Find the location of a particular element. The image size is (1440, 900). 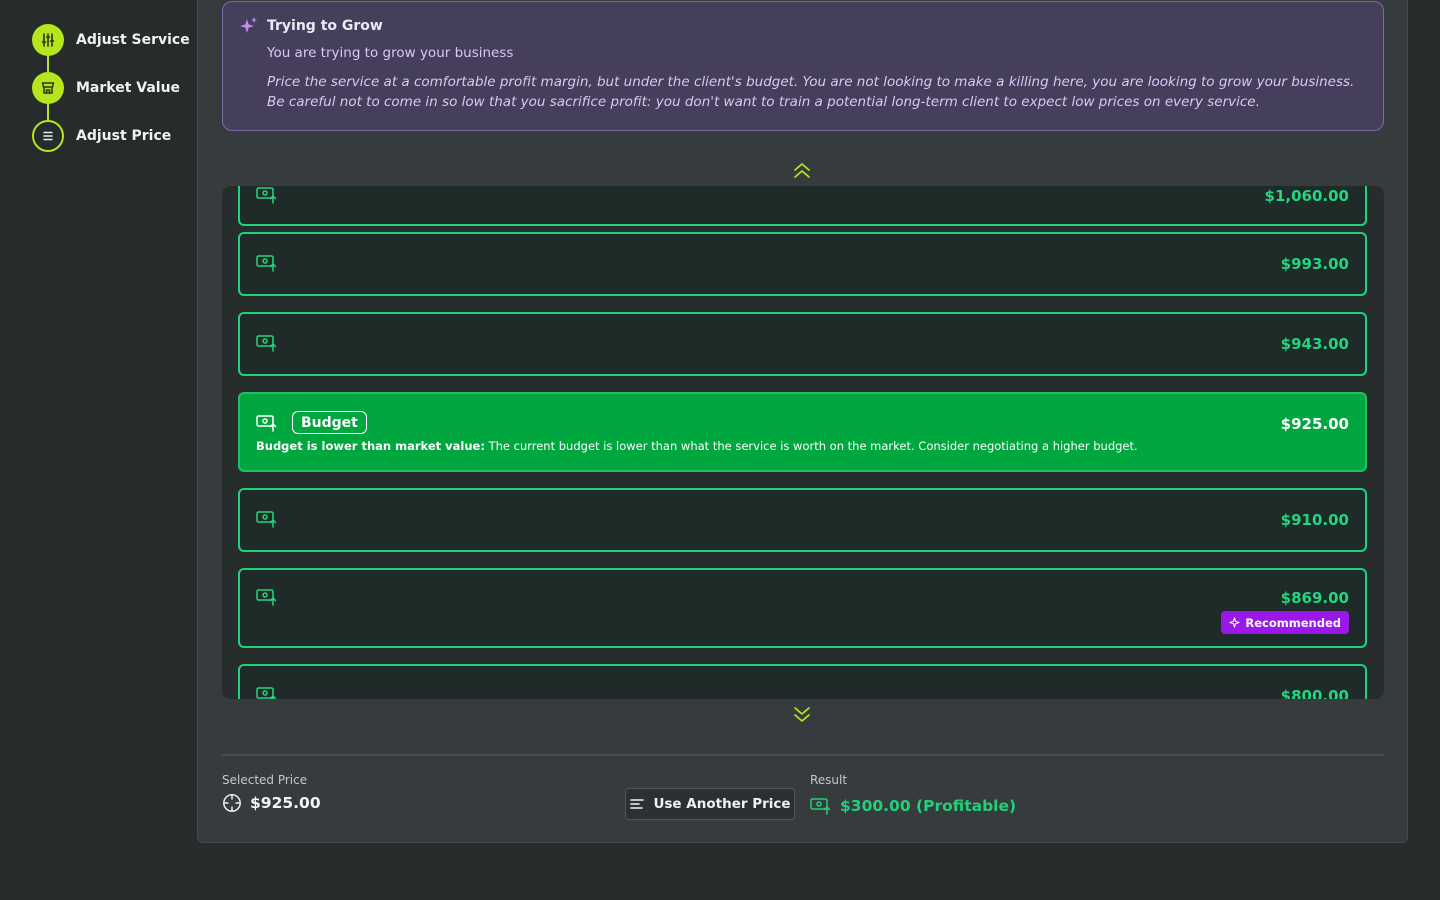

price-option: $993.00 is located at coordinates (802, 264).